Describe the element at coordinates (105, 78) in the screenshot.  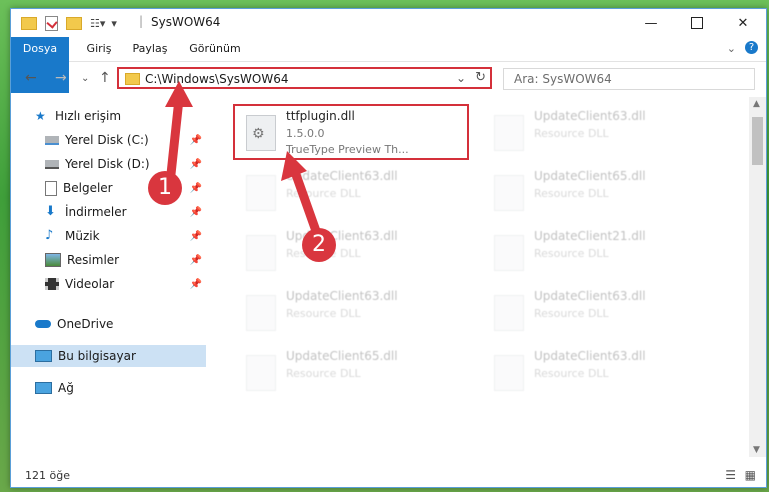
I see `up-arrow-icon: ↑` at that location.